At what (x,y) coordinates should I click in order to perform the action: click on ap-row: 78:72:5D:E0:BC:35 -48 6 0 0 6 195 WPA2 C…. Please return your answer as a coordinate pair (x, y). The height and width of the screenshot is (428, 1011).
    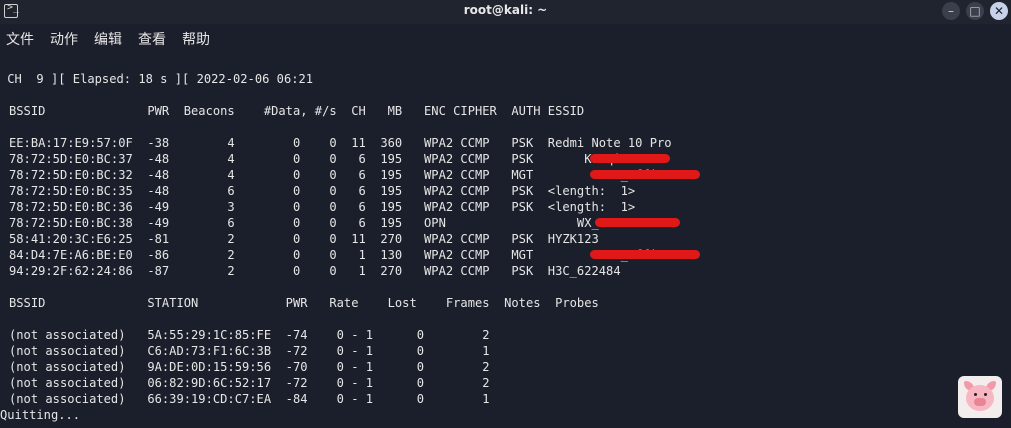
    Looking at the image, I should click on (322, 191).